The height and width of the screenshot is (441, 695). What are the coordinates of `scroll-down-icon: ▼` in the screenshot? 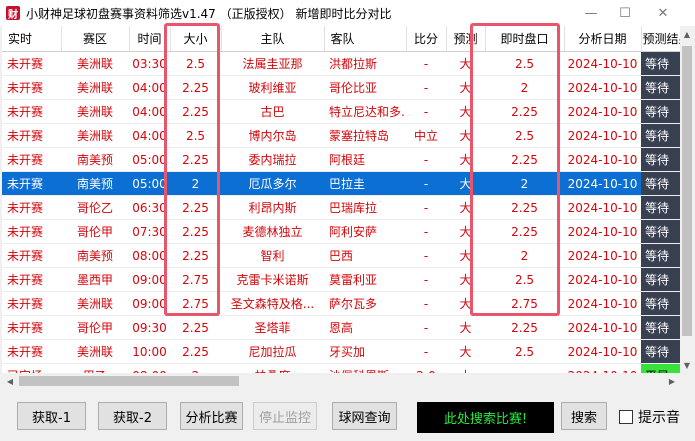 It's located at (687, 365).